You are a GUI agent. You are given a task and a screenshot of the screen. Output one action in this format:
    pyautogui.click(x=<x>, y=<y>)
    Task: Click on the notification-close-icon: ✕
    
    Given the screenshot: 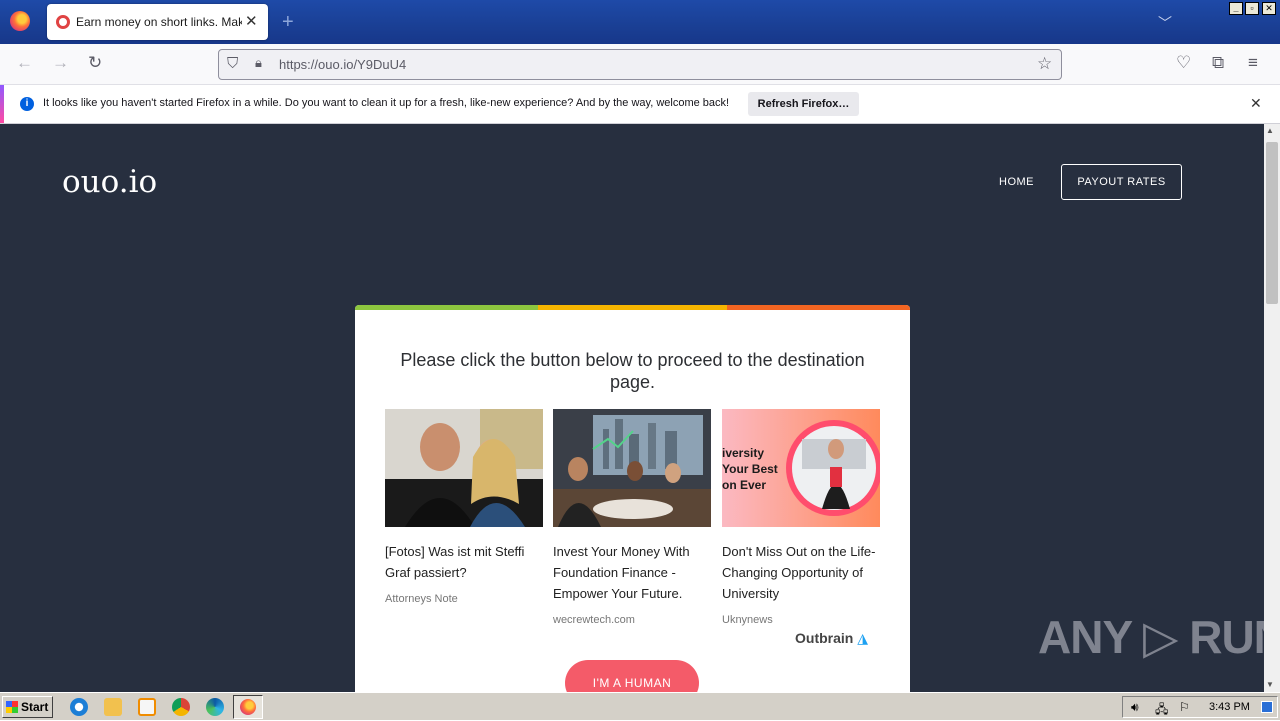 What is the action you would take?
    pyautogui.click(x=1256, y=103)
    